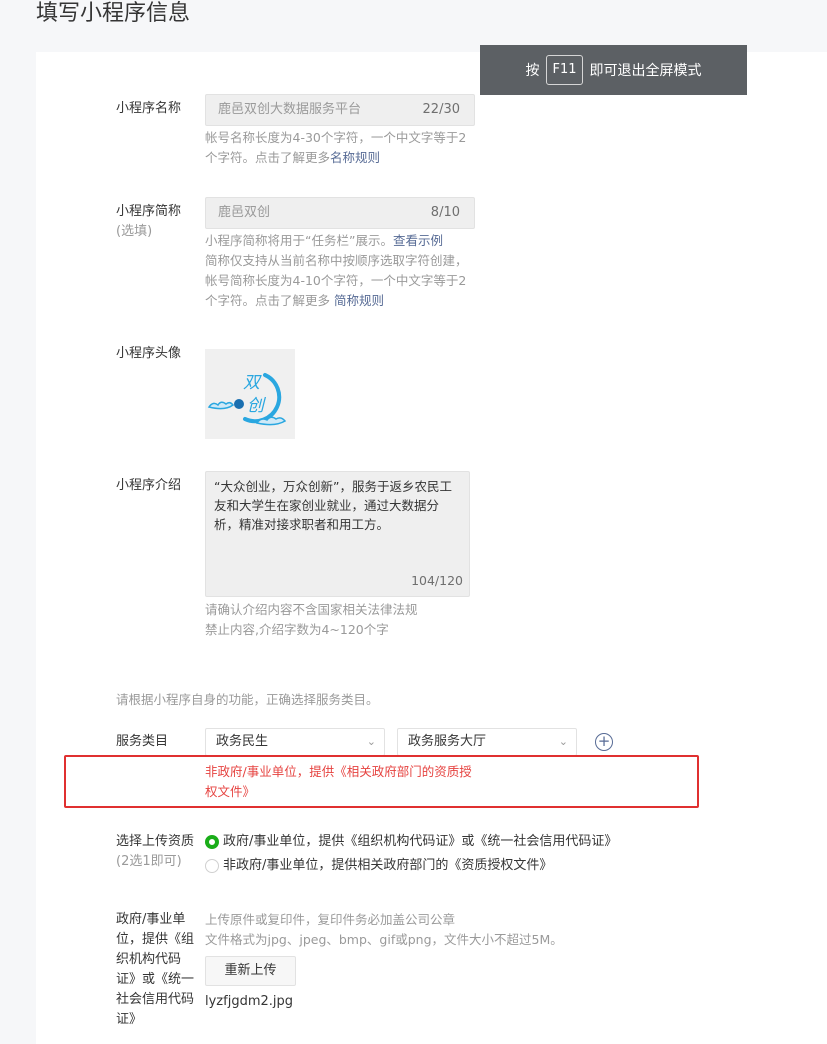 The height and width of the screenshot is (1044, 827). Describe the element at coordinates (155, 939) in the screenshot. I see `upload-label-line: 位，提供《组` at that location.